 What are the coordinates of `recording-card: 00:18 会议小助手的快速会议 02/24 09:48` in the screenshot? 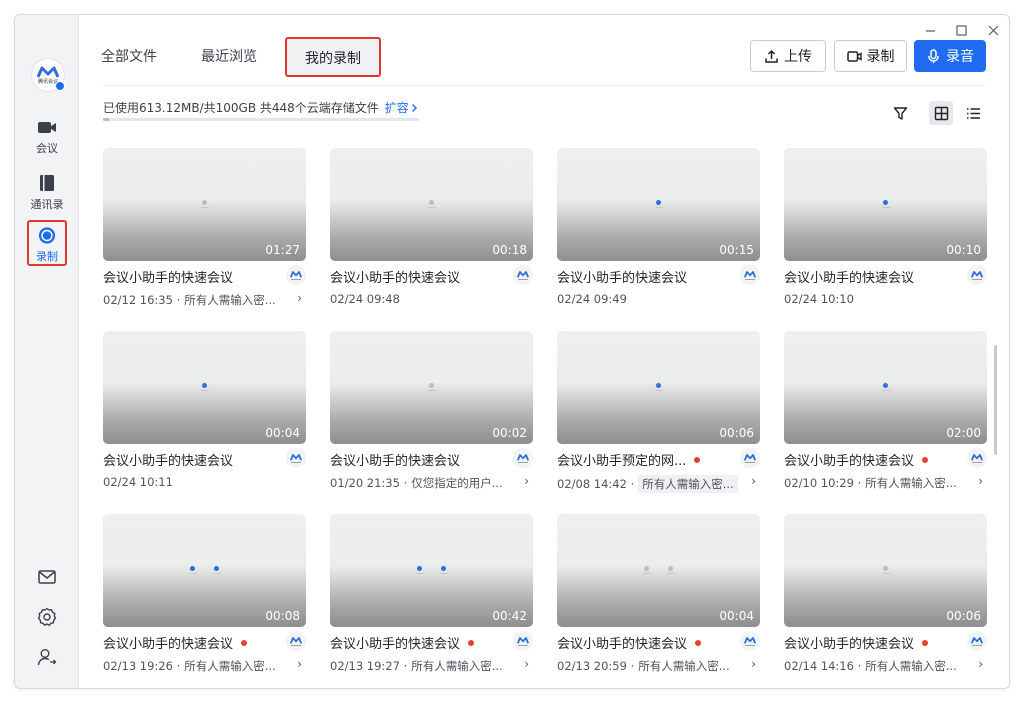 It's located at (431, 228).